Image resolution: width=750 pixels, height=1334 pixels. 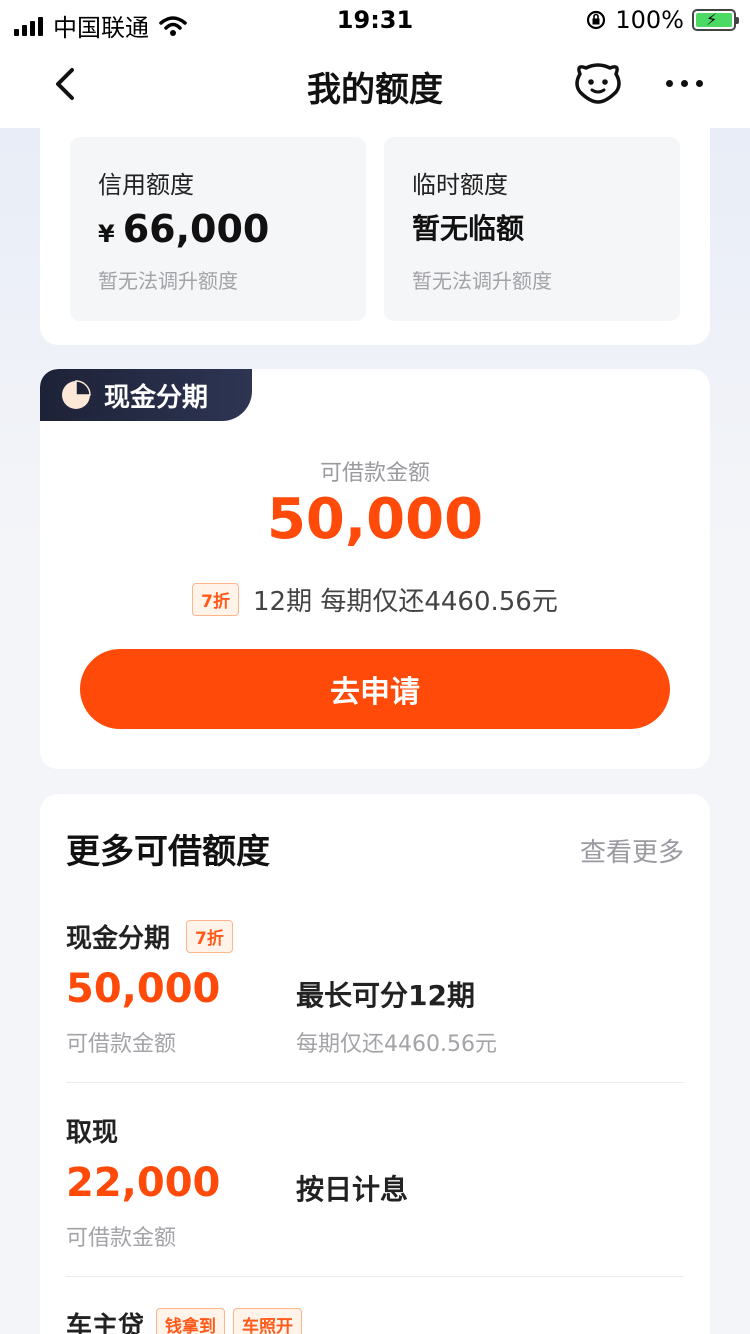 I want to click on item-amount: 22,000, so click(x=143, y=1183).